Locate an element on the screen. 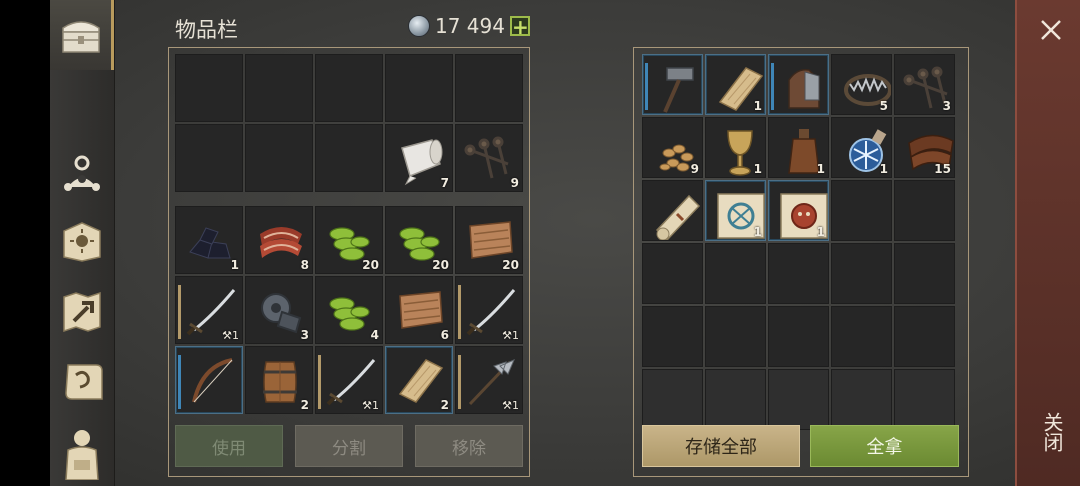  split-button: 分割 is located at coordinates (349, 446).